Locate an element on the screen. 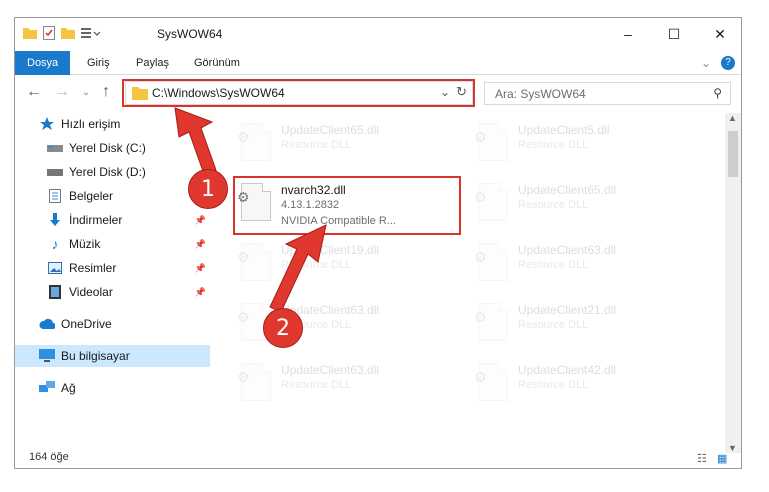 Image resolution: width=769 pixels, height=492 pixels. annotation-arrows is located at coordinates (250, 210).